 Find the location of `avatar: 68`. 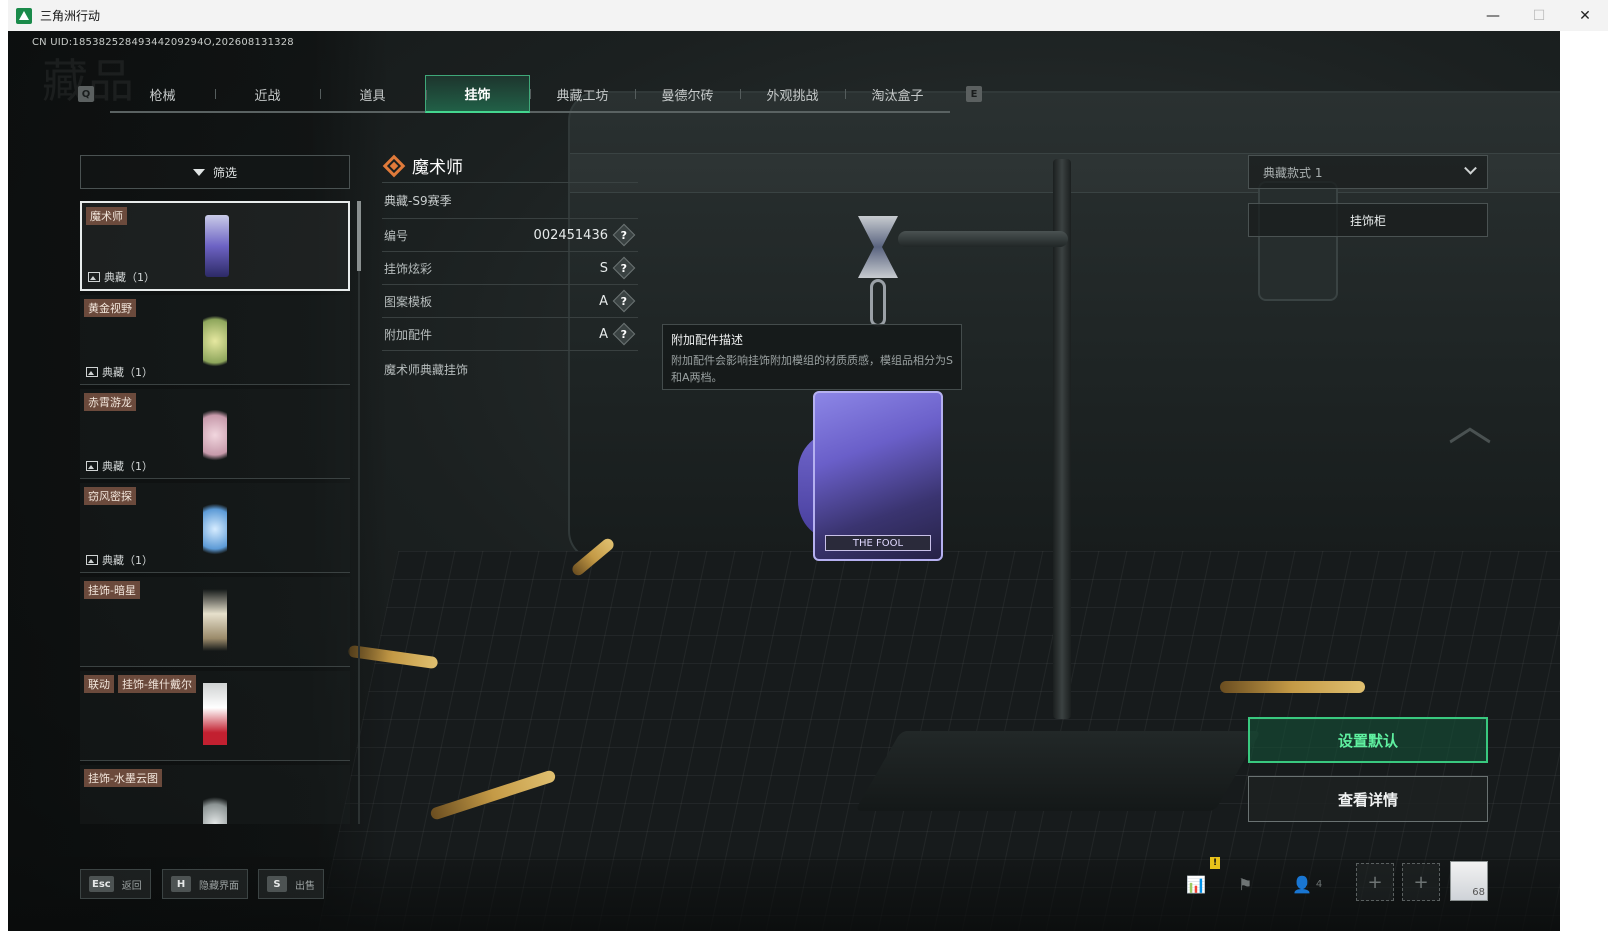

avatar: 68 is located at coordinates (1469, 881).